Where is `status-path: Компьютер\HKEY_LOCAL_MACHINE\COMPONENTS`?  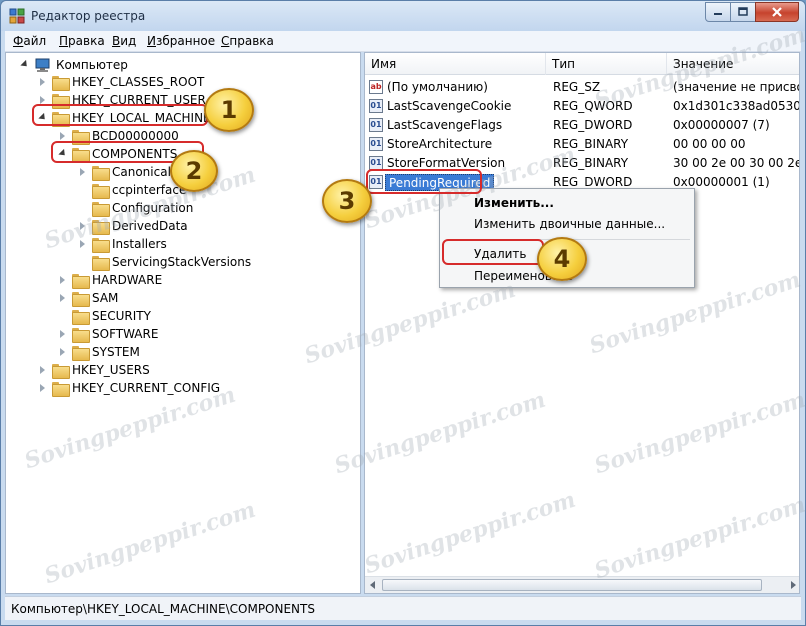
status-path: Компьютер\HKEY_LOCAL_MACHINE\COMPONENTS is located at coordinates (163, 609).